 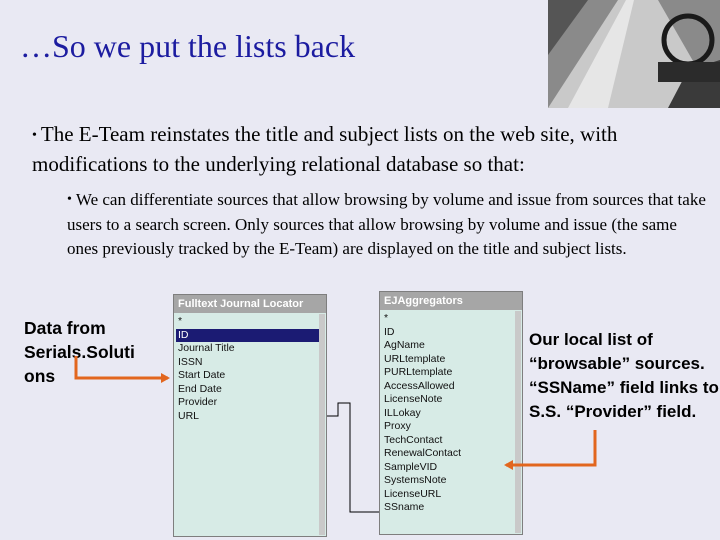 I want to click on relationship-line, so click(x=353, y=457).